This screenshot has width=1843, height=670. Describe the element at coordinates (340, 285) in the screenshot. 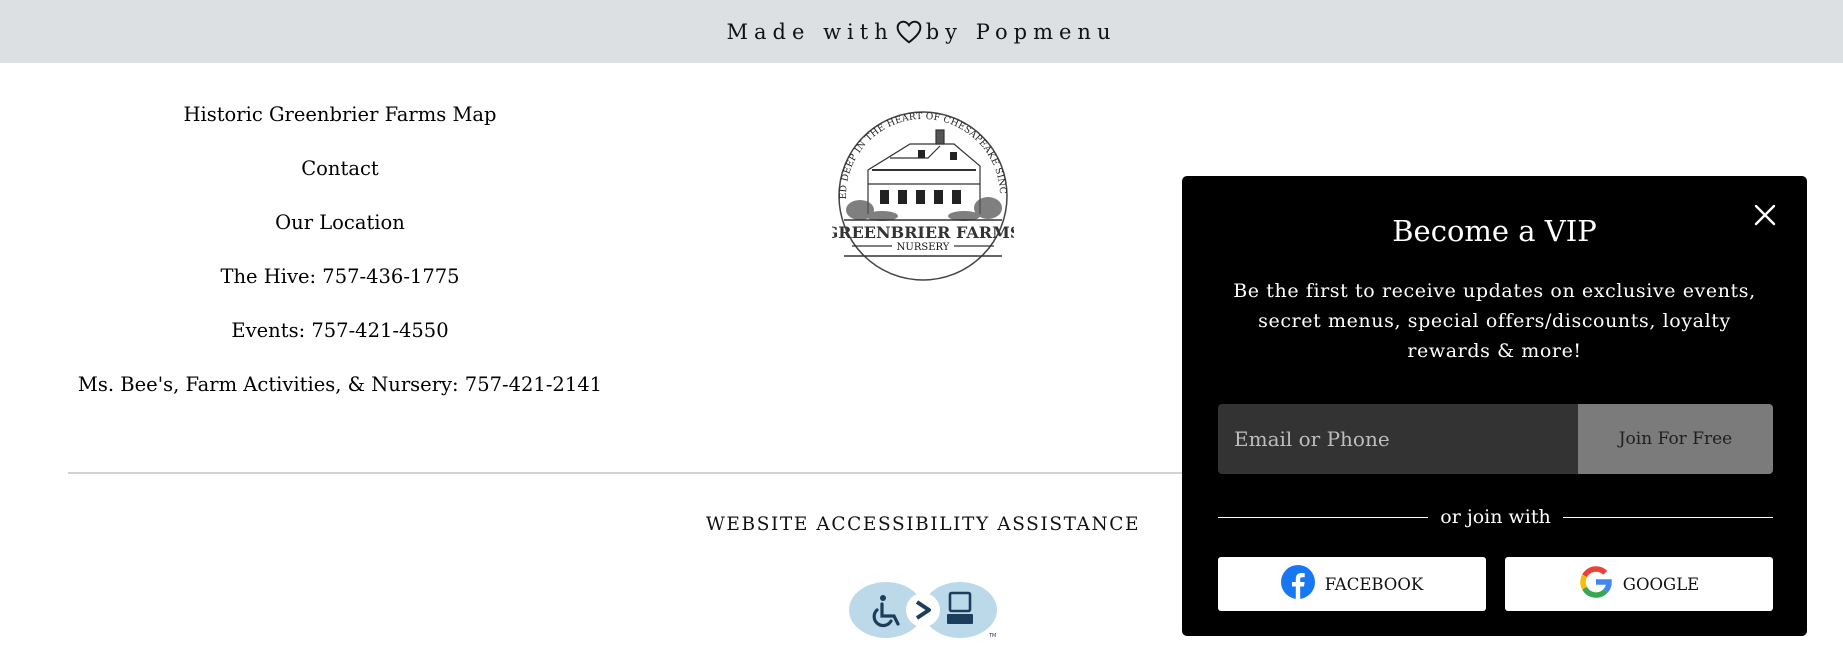

I see `link-hive-phone: The Hive: 757-436-1775` at that location.